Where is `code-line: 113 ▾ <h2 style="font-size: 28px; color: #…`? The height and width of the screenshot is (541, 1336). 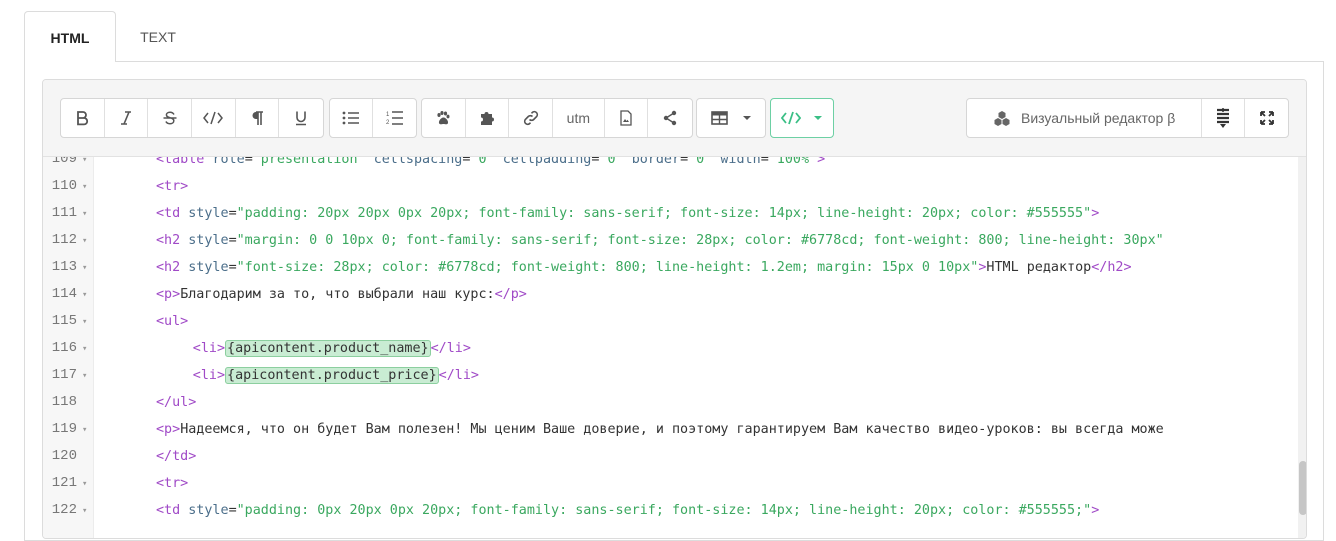 code-line: 113 ▾ <h2 style="font-size: 28px; color: #… is located at coordinates (670, 267).